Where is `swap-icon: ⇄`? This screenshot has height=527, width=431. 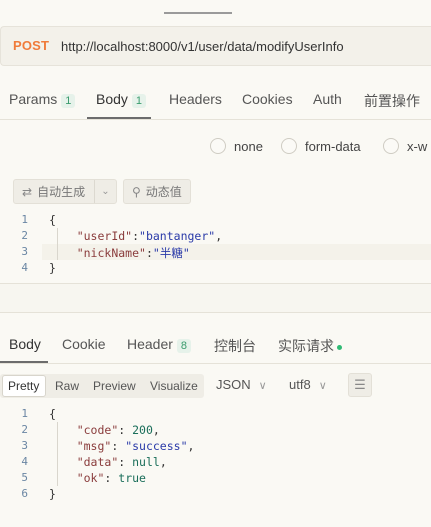 swap-icon: ⇄ is located at coordinates (27, 191).